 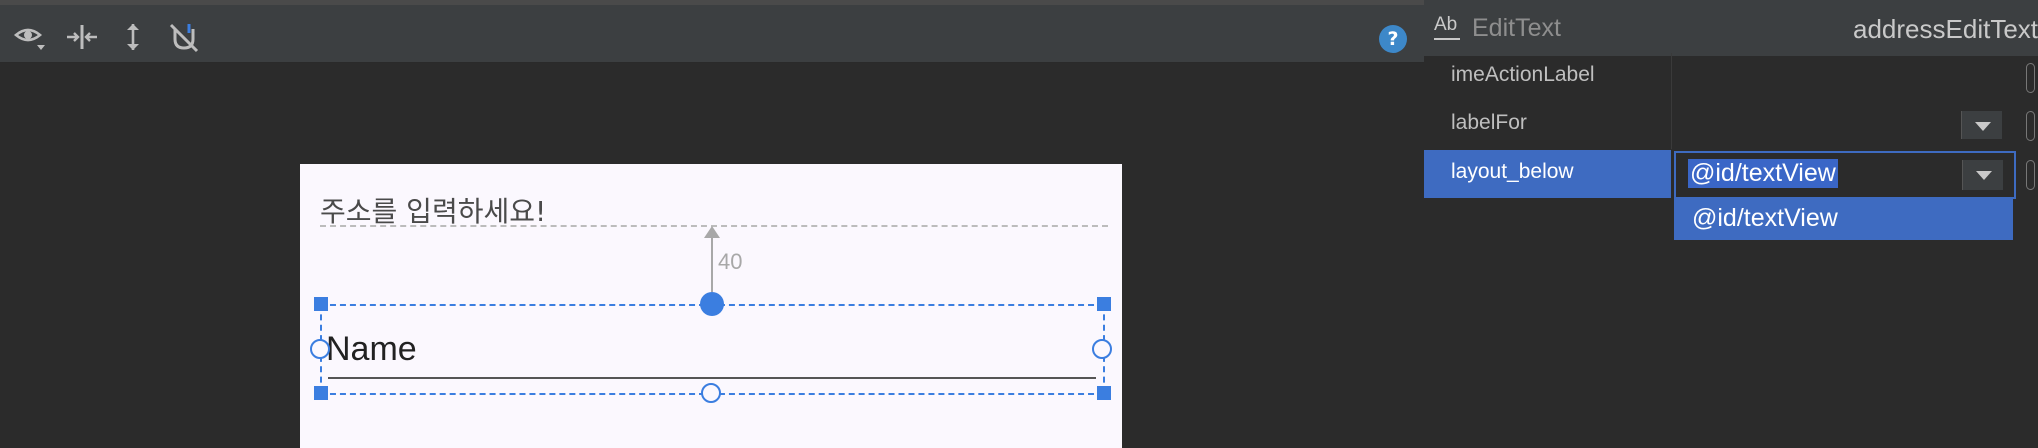 I want to click on eye-icon, so click(x=30, y=37).